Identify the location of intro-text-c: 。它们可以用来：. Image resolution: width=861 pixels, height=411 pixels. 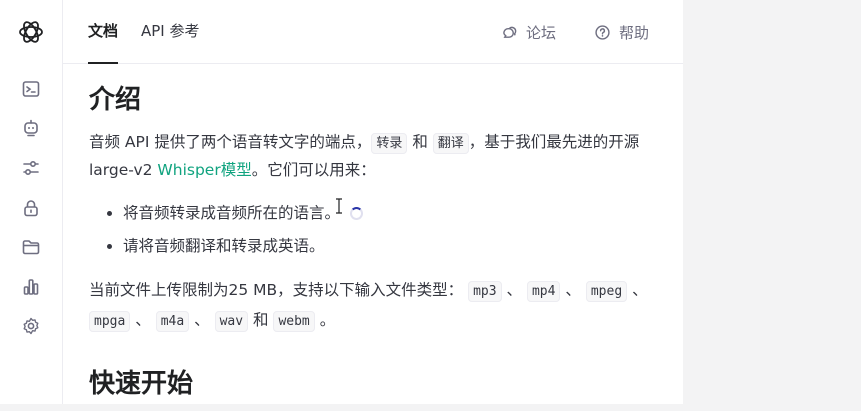
(313, 170).